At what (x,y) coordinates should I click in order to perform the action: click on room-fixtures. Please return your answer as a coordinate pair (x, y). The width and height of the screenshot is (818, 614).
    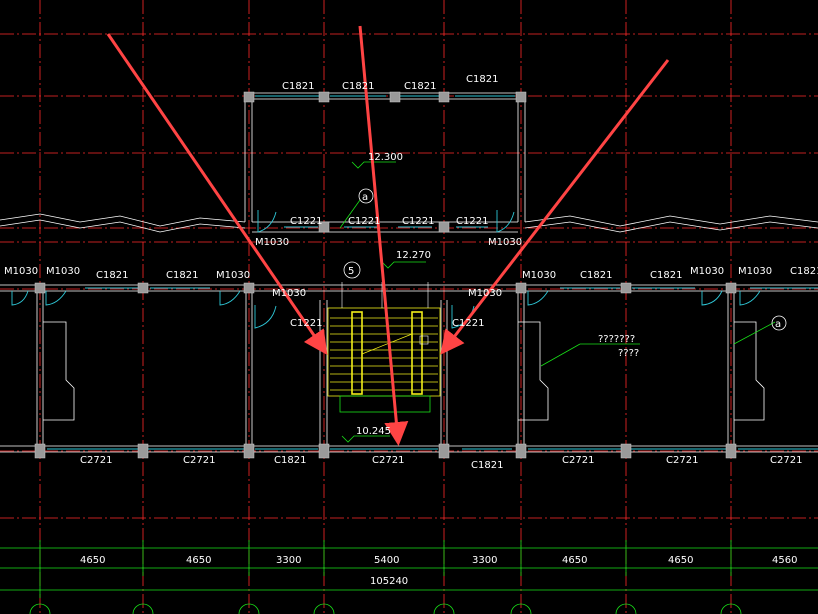
    Looking at the image, I should click on (404, 371).